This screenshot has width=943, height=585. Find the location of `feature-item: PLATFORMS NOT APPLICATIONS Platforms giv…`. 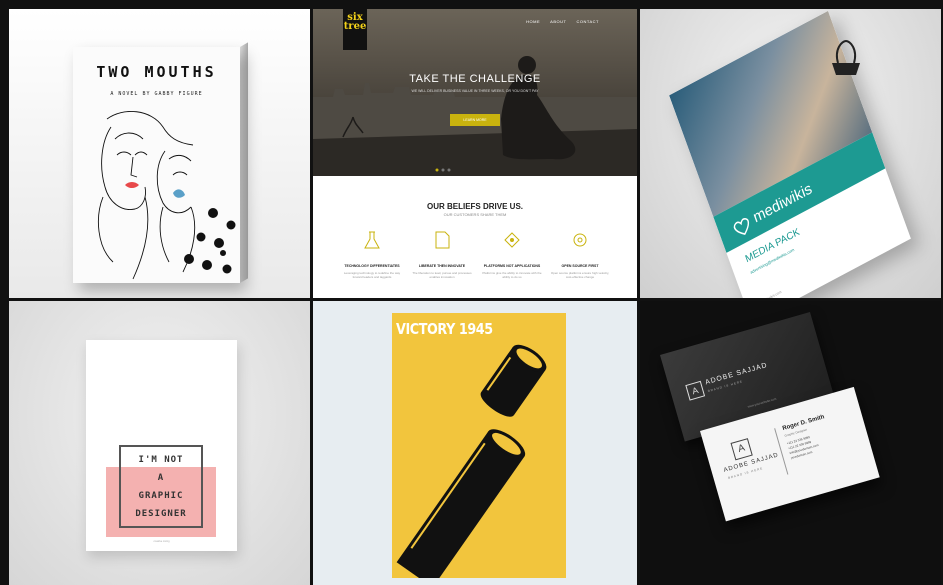

feature-item: PLATFORMS NOT APPLICATIONS Platforms giv… is located at coordinates (512, 254).